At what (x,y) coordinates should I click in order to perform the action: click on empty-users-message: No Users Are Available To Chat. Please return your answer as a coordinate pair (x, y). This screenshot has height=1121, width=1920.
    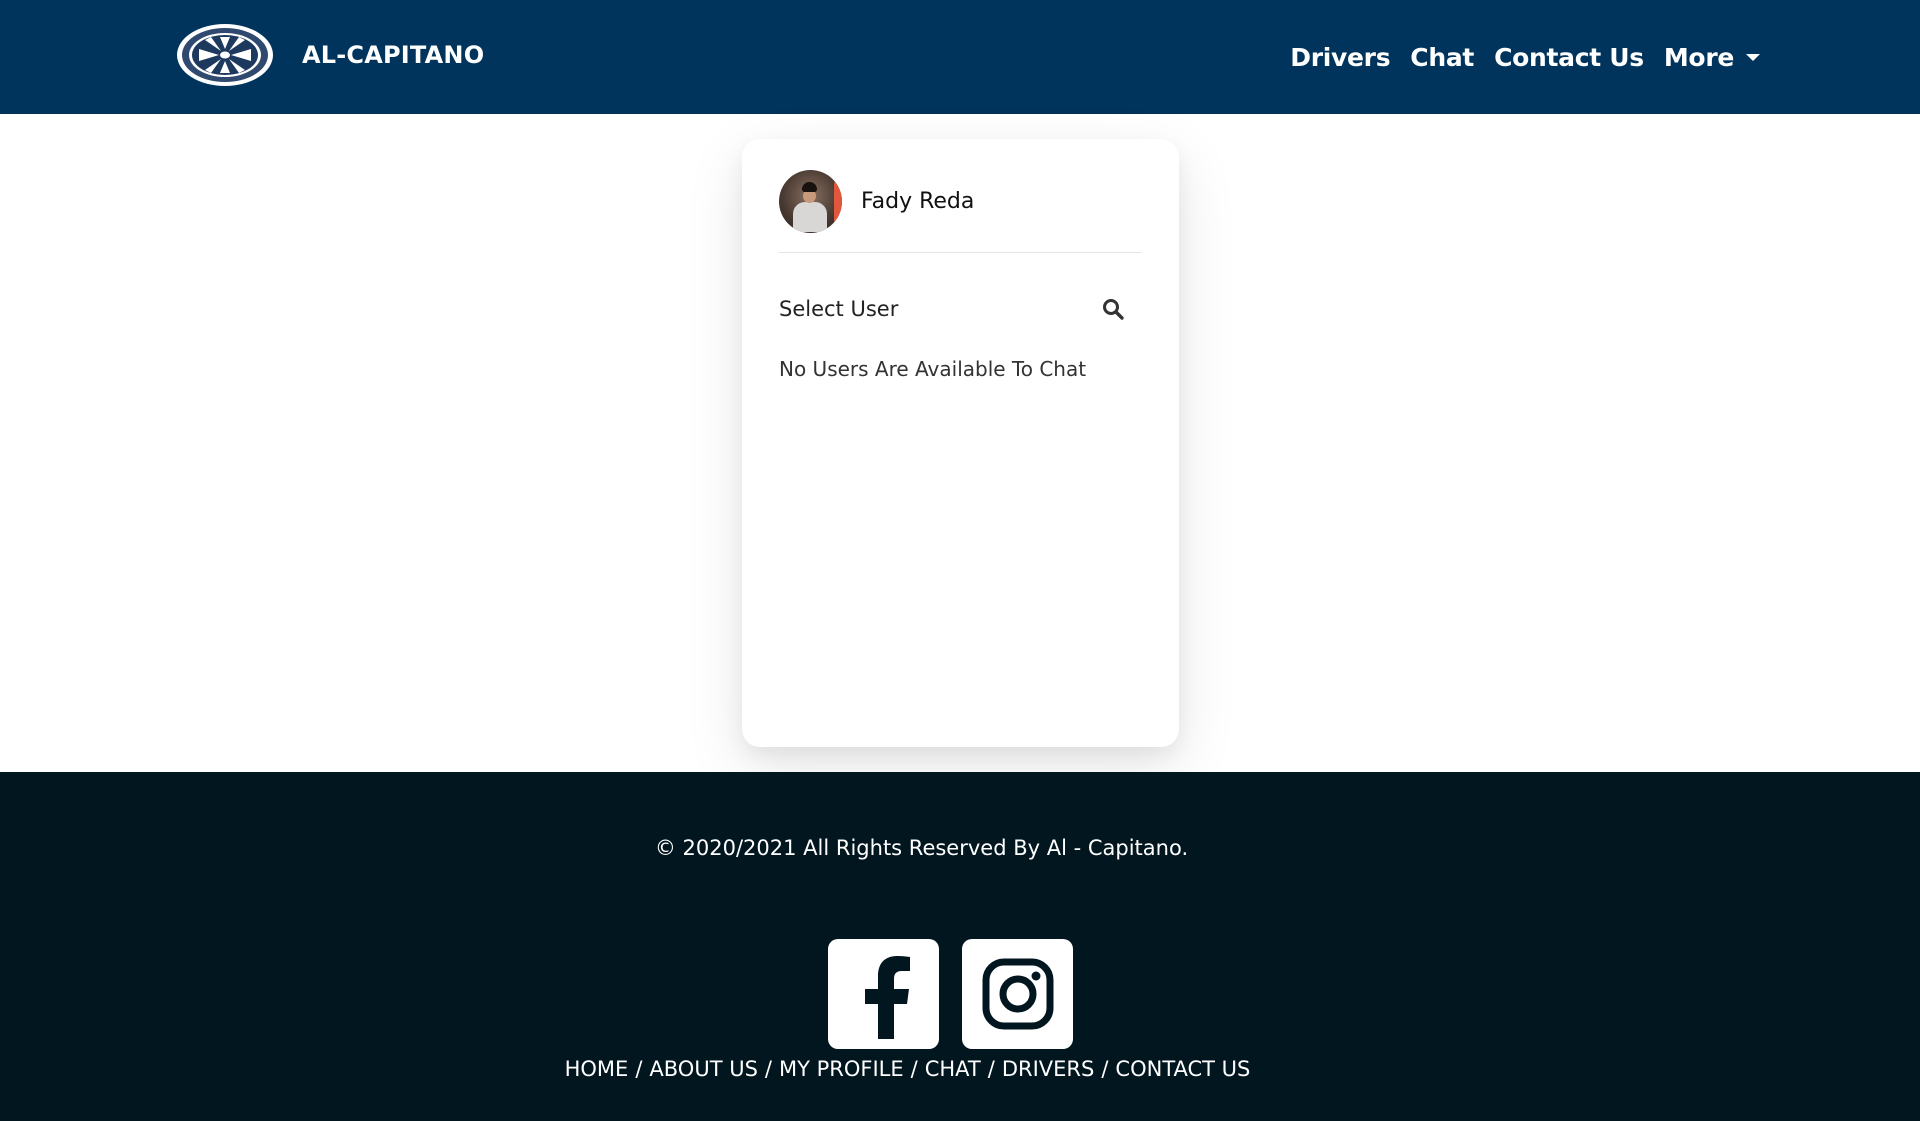
    Looking at the image, I should click on (933, 369).